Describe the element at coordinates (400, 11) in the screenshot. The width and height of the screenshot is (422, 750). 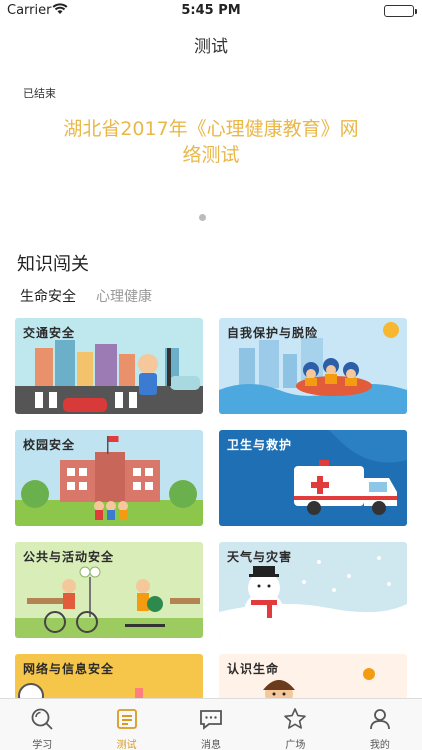
I see `battery-icon` at that location.